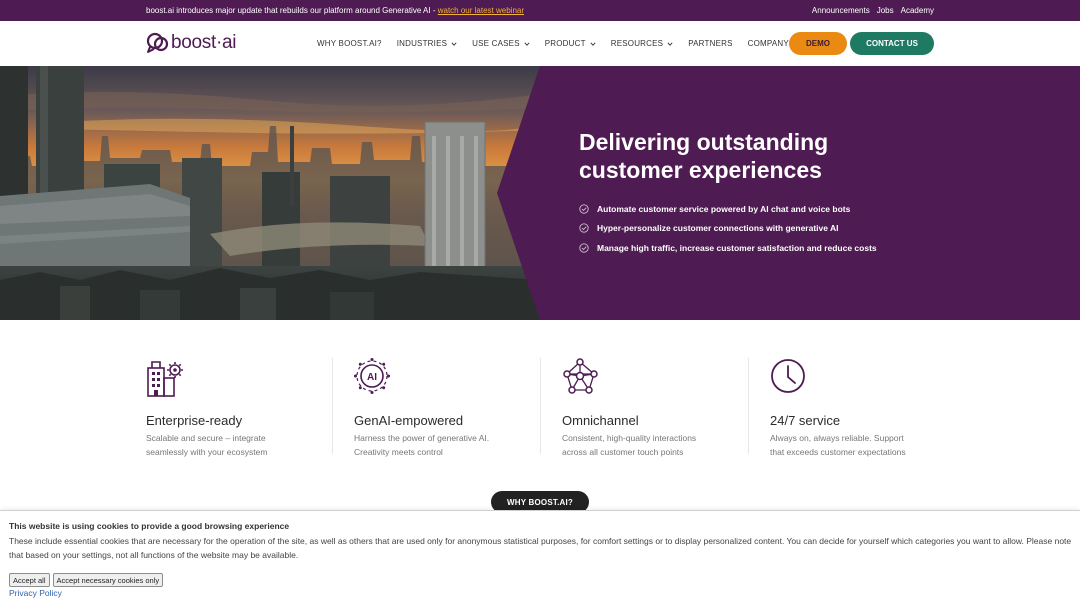  I want to click on nav-label: USE CASES, so click(496, 43).